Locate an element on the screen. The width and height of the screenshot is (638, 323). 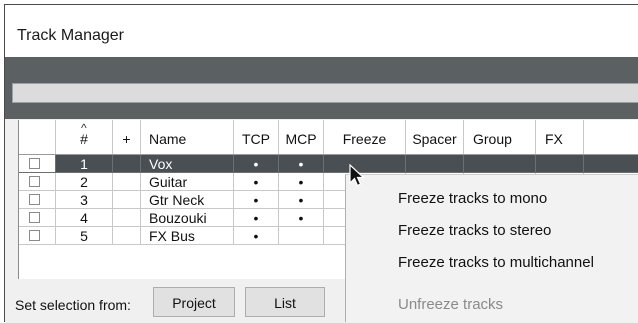
cell-num: 1 is located at coordinates (84, 164).